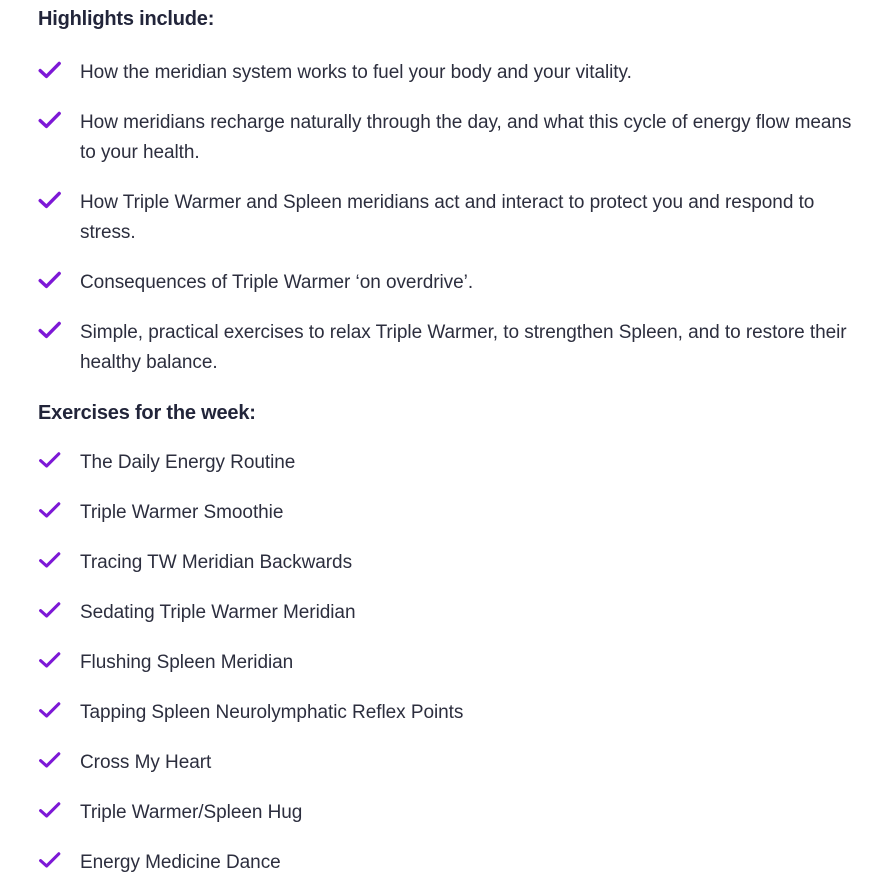 The height and width of the screenshot is (894, 876). Describe the element at coordinates (448, 563) in the screenshot. I see `list-item: Tracing TW Meridian Backwards` at that location.